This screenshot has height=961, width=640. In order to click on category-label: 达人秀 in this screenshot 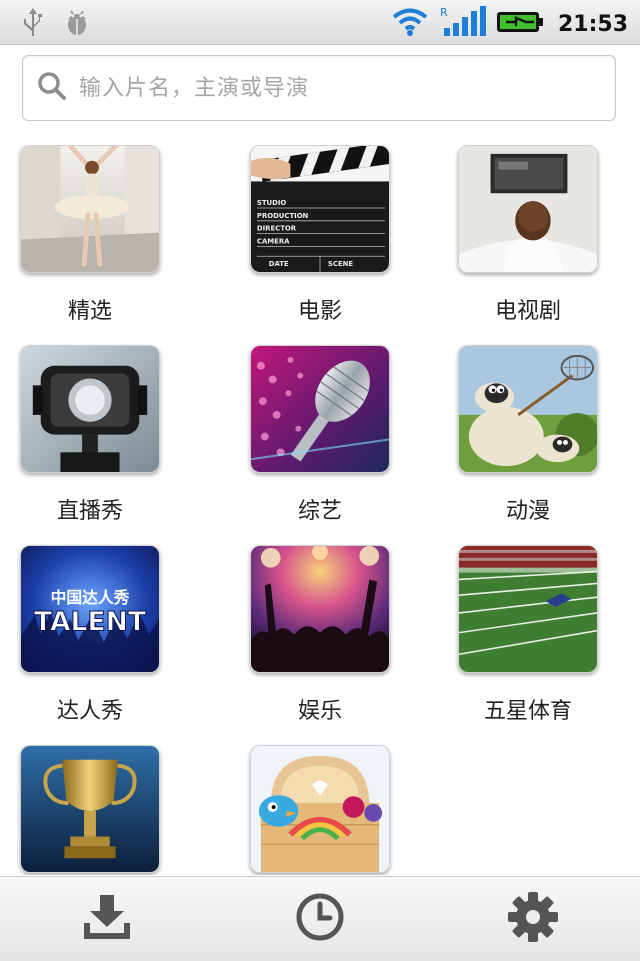, I will do `click(89, 711)`.